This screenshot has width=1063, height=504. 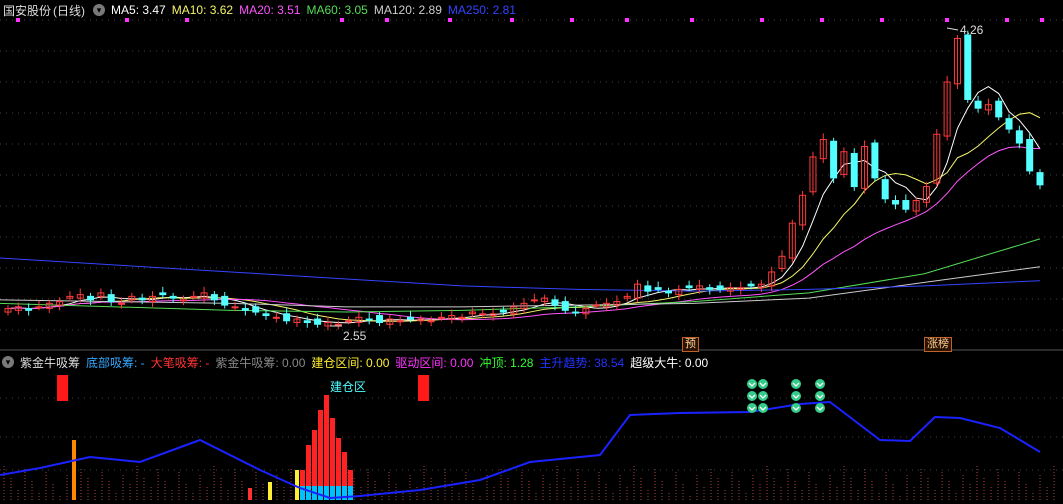 What do you see at coordinates (506, 362) in the screenshot?
I see `indicator-legend-item: 冲顶: 1.28` at bounding box center [506, 362].